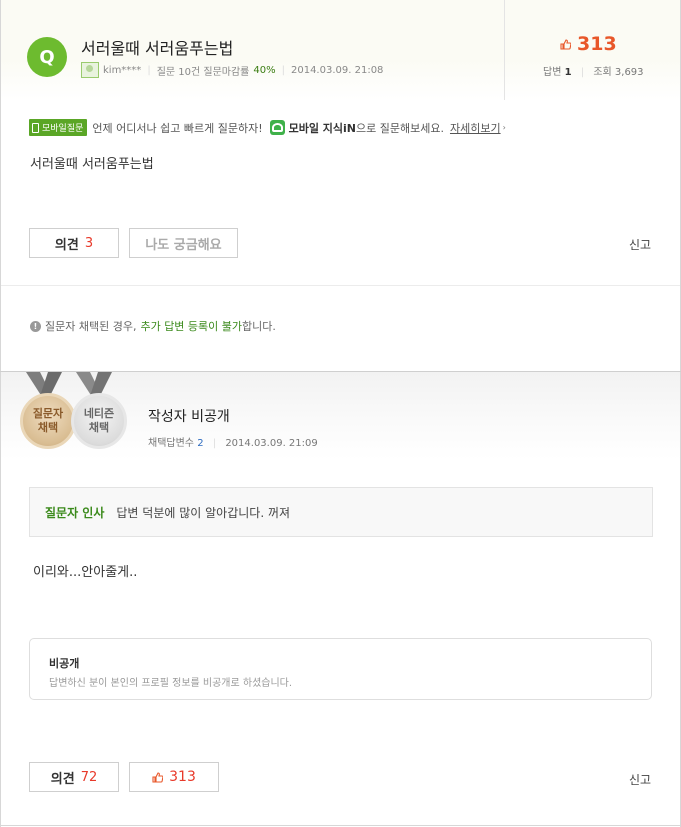 The width and height of the screenshot is (681, 827). I want to click on mobile-question-badge: 모바일질문, so click(58, 127).